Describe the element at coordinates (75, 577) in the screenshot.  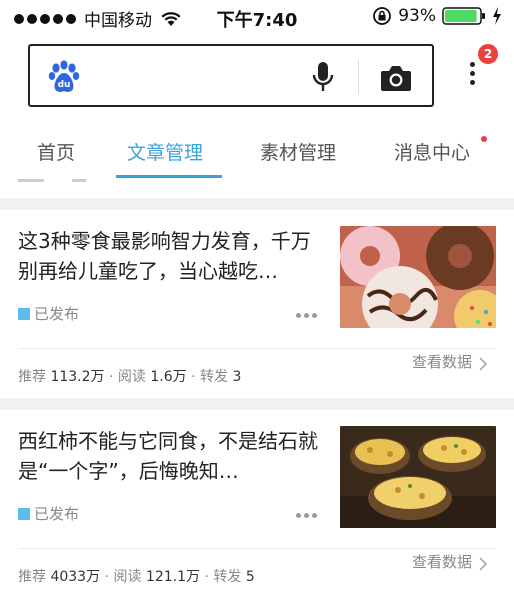
I see `recommend-value: 4033万` at that location.